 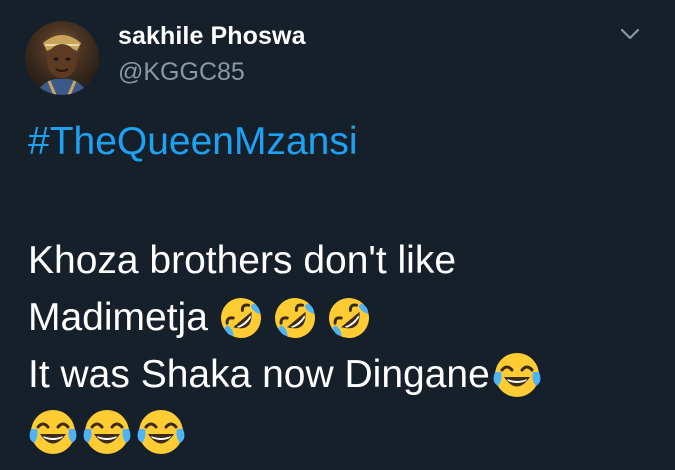 What do you see at coordinates (193, 142) in the screenshot?
I see `hashtag-link: #TheQueenMzansi` at bounding box center [193, 142].